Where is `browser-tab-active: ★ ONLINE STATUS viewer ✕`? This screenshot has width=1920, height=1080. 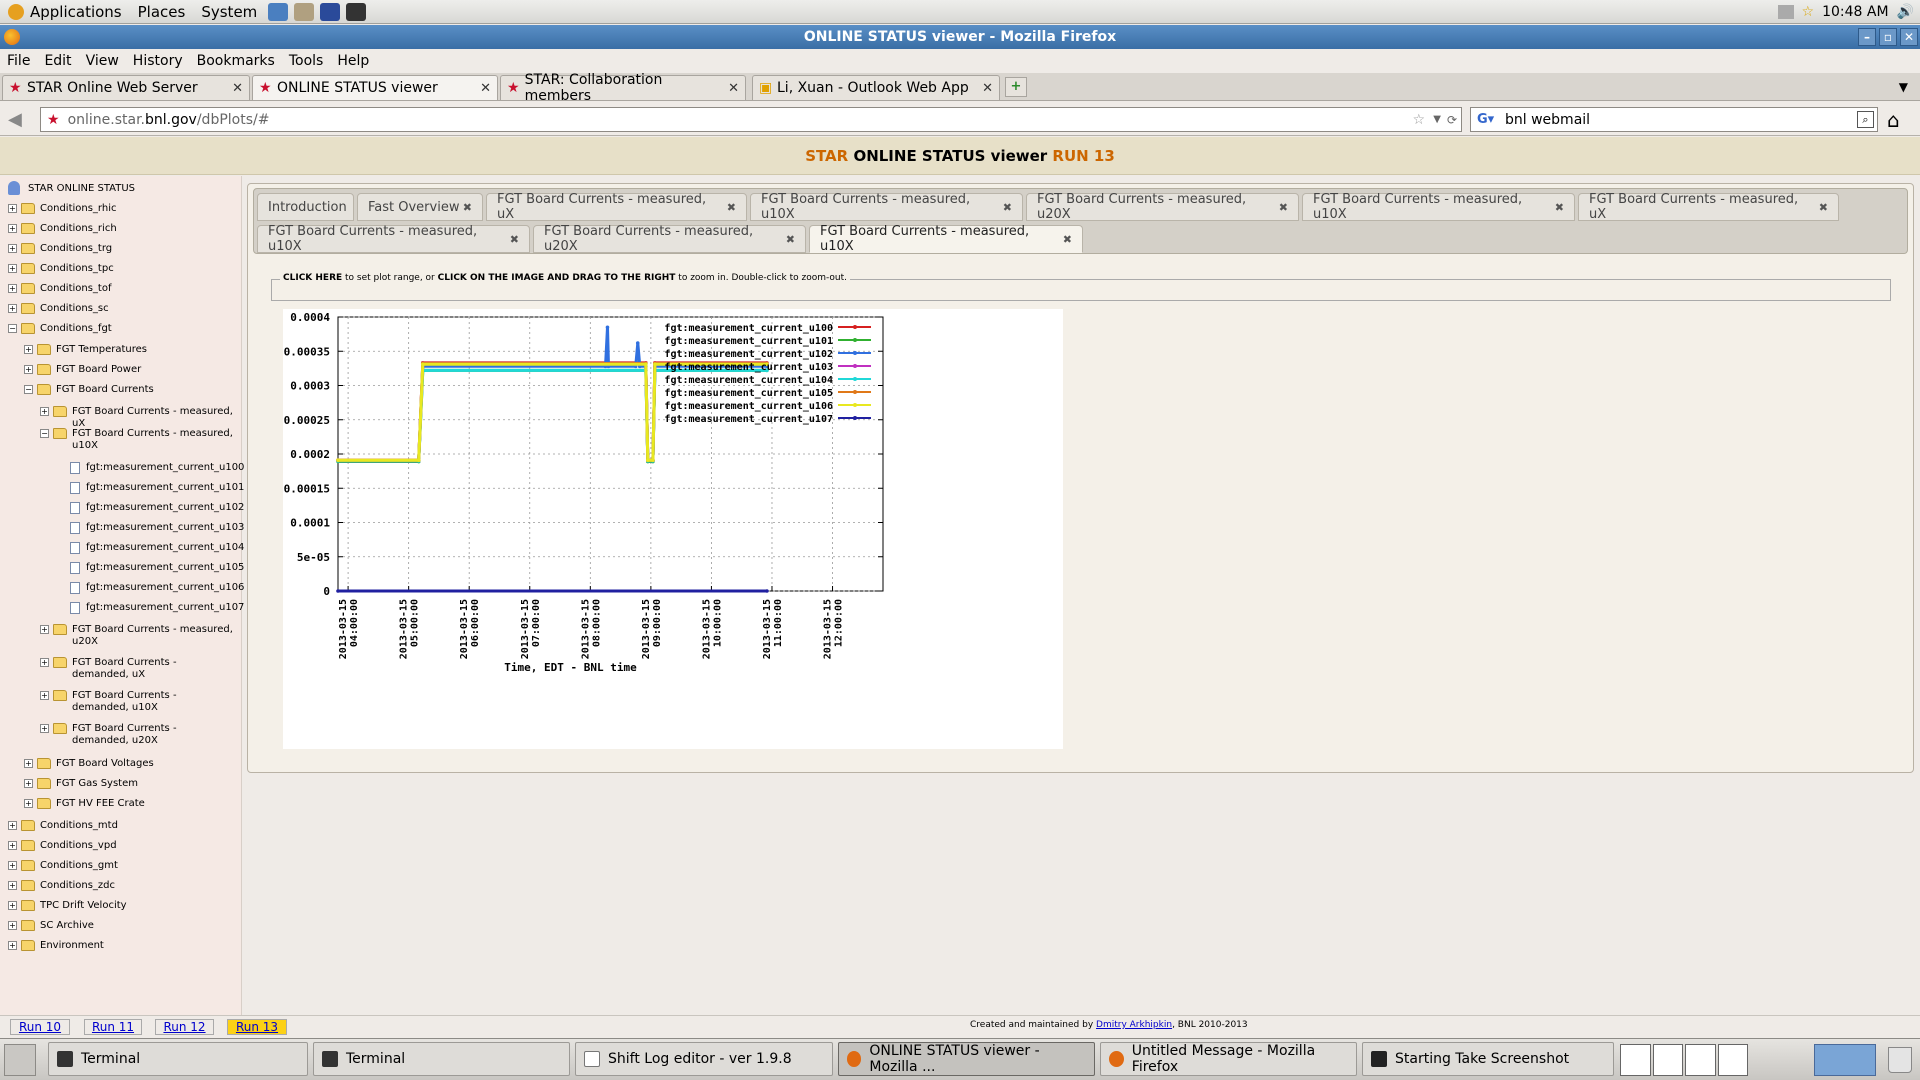 browser-tab-active: ★ ONLINE STATUS viewer ✕ is located at coordinates (375, 87).